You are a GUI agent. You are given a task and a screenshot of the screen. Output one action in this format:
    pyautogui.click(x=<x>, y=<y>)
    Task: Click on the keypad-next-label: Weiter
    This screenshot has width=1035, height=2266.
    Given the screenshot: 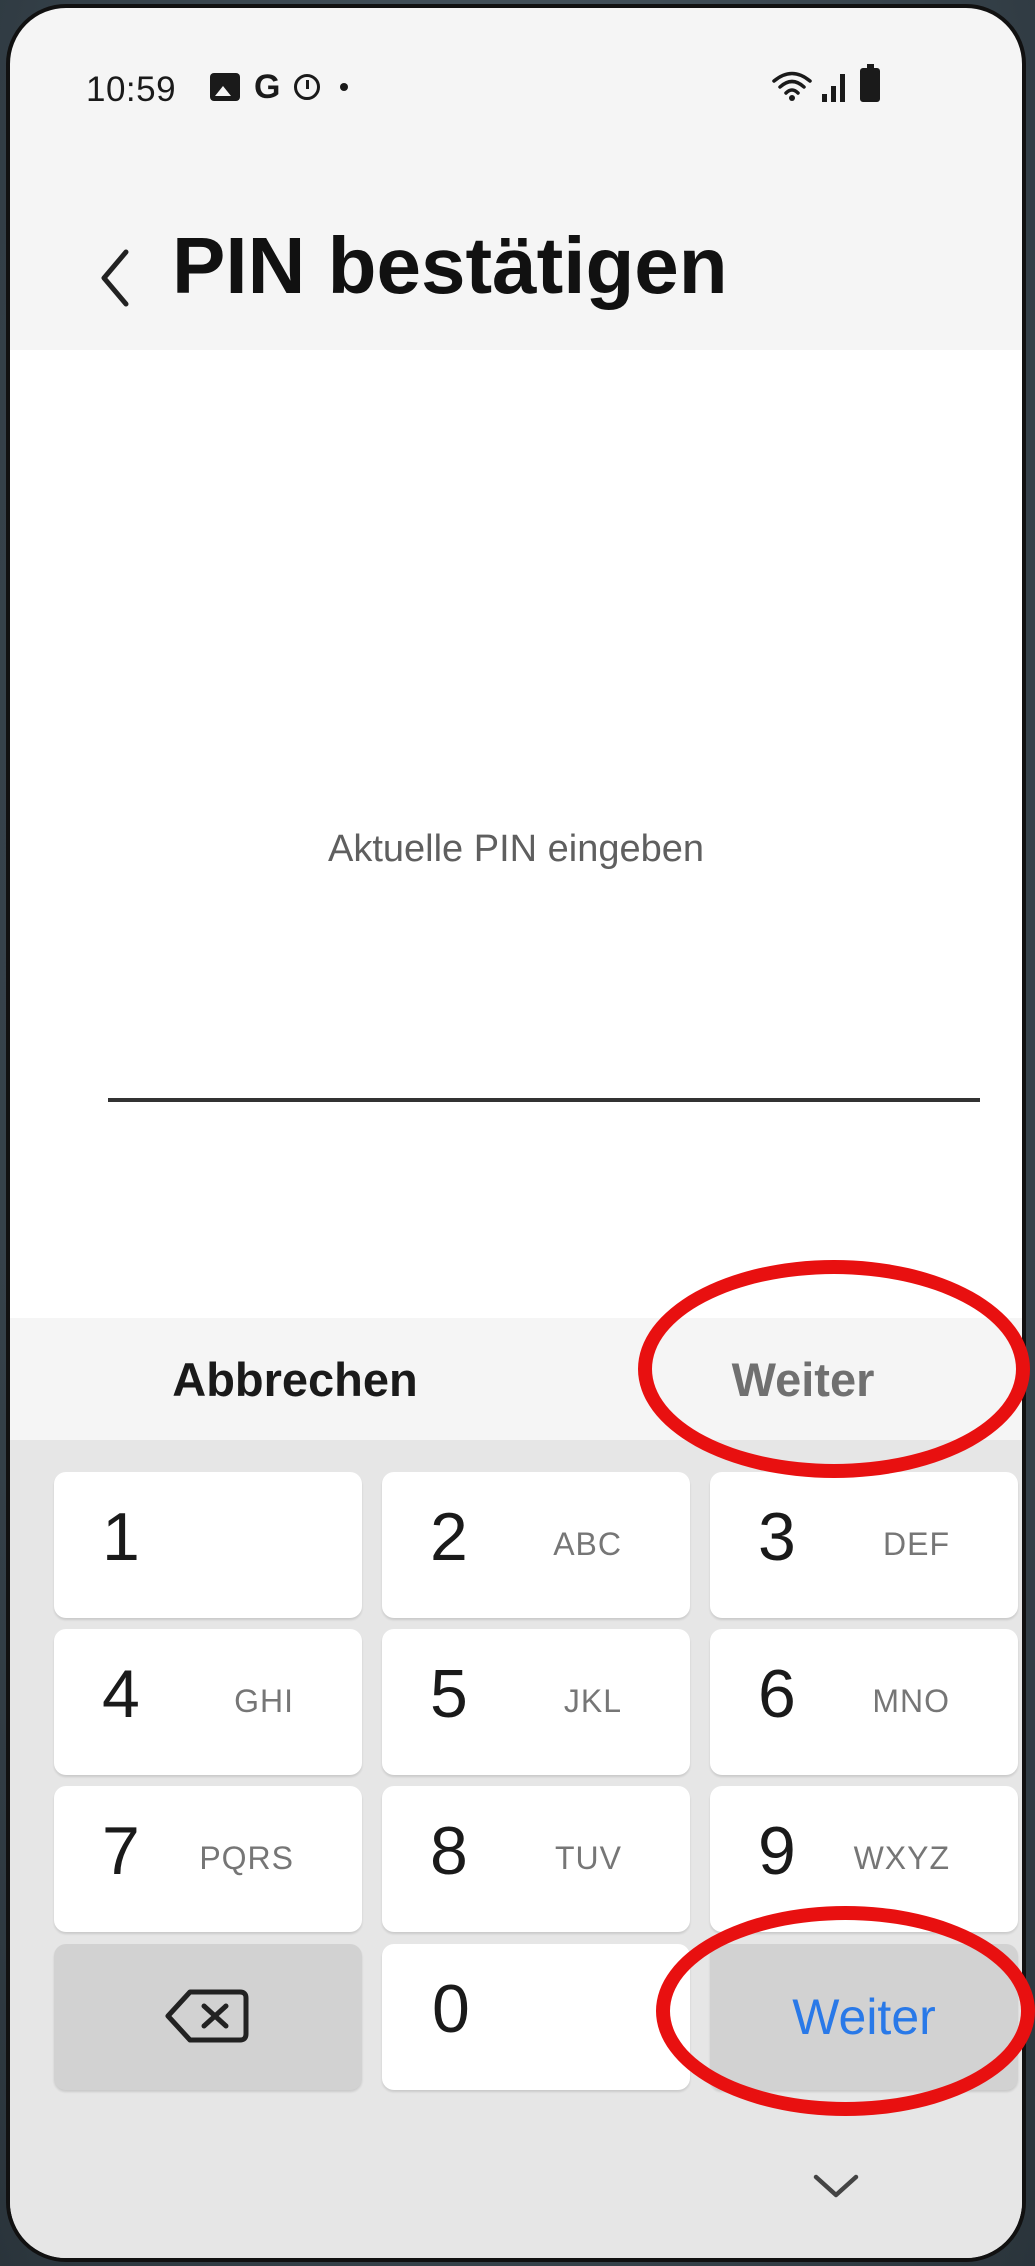 What is the action you would take?
    pyautogui.click(x=864, y=2017)
    